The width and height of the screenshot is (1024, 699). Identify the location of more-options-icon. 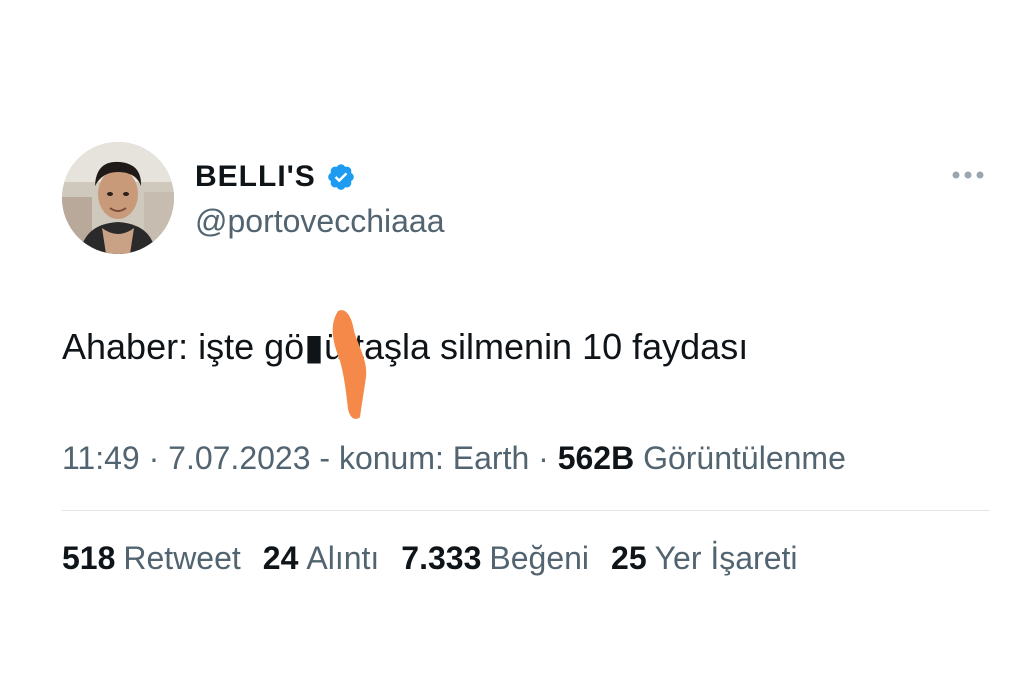
(968, 175).